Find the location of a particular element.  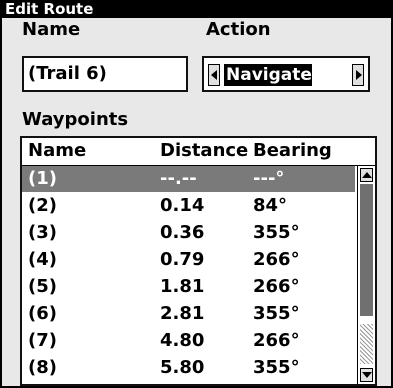

table-row: (1) --.-- ---° is located at coordinates (188, 179).